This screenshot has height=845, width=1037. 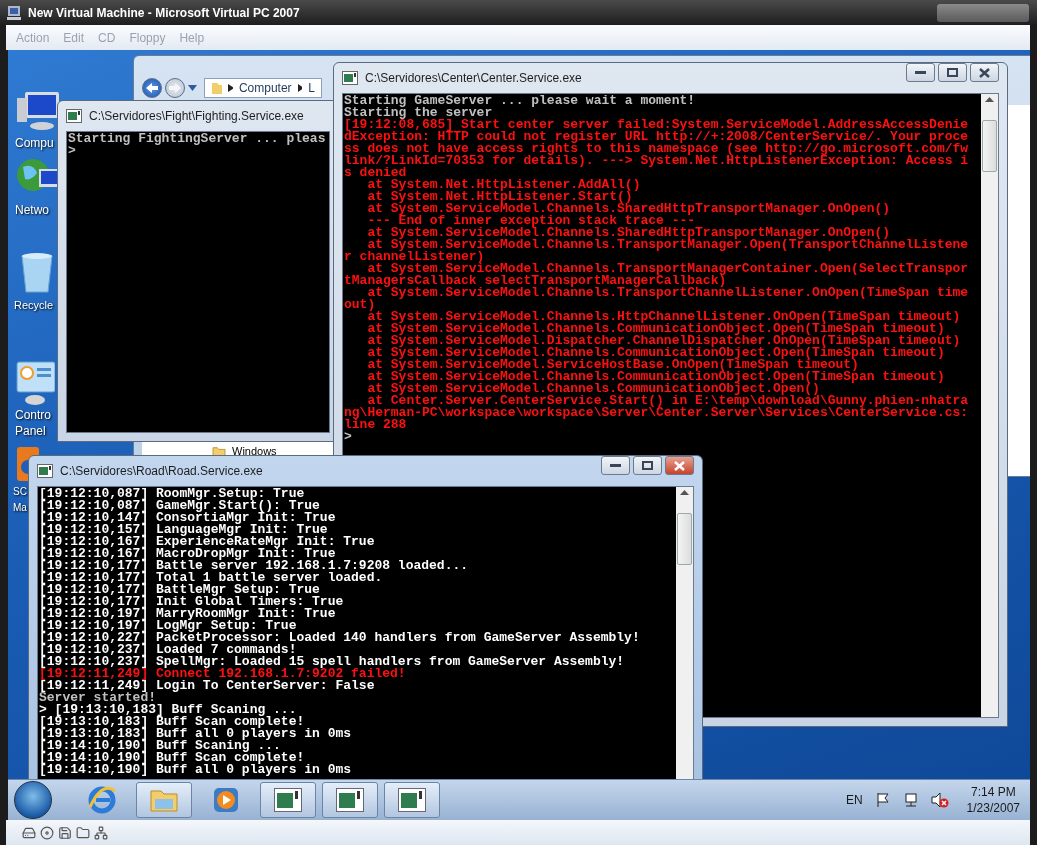 What do you see at coordinates (311, 88) in the screenshot?
I see `breadcrumb-item: L` at bounding box center [311, 88].